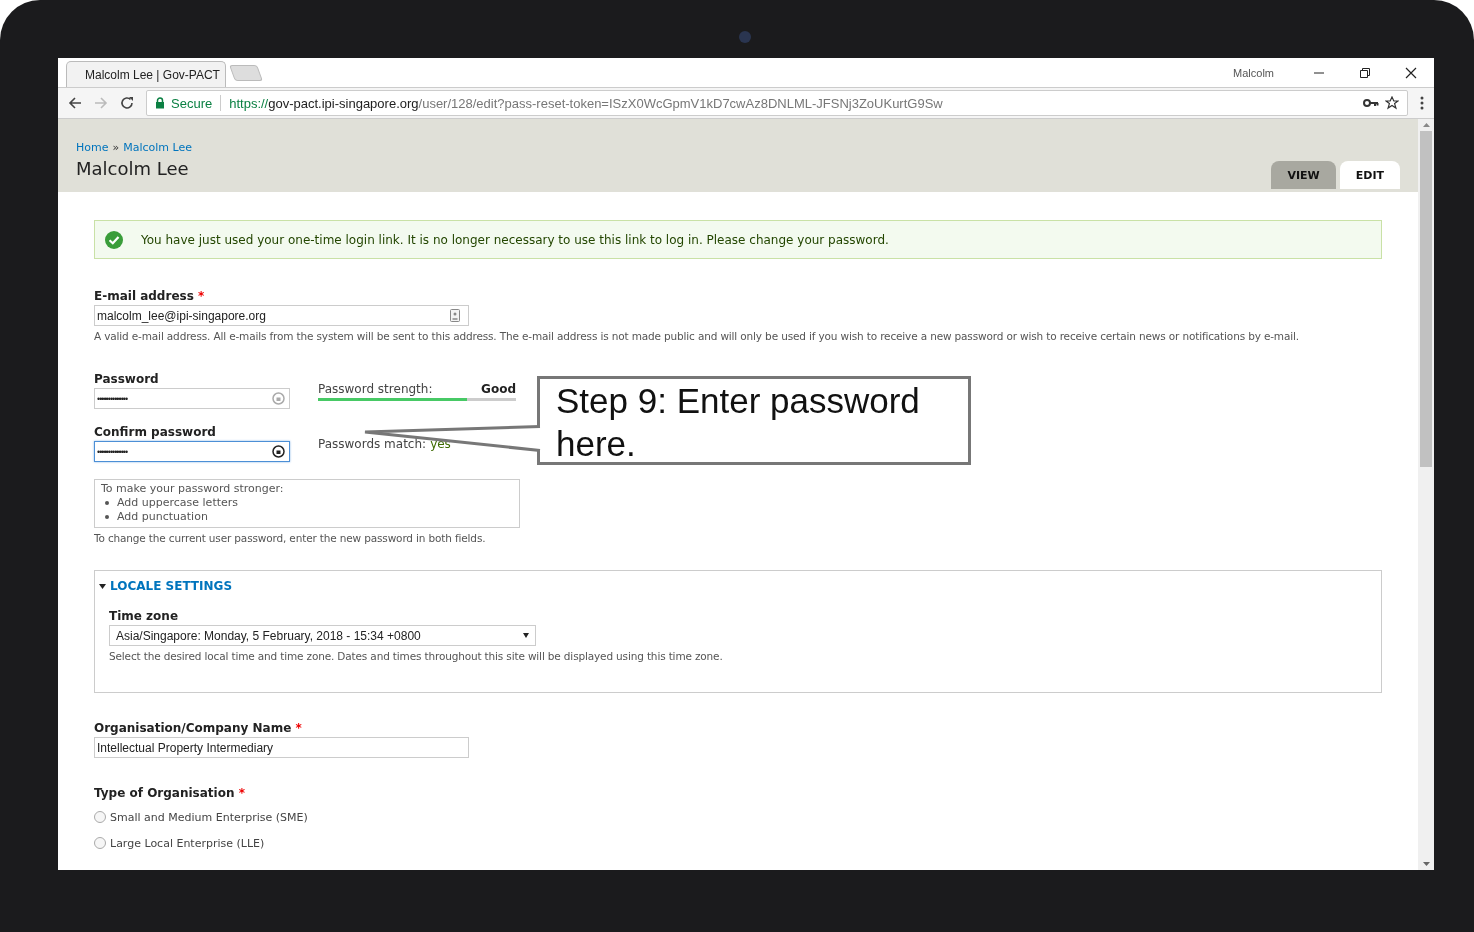 This screenshot has height=932, width=1474. Describe the element at coordinates (144, 296) in the screenshot. I see `field-label: E-mail address` at that location.